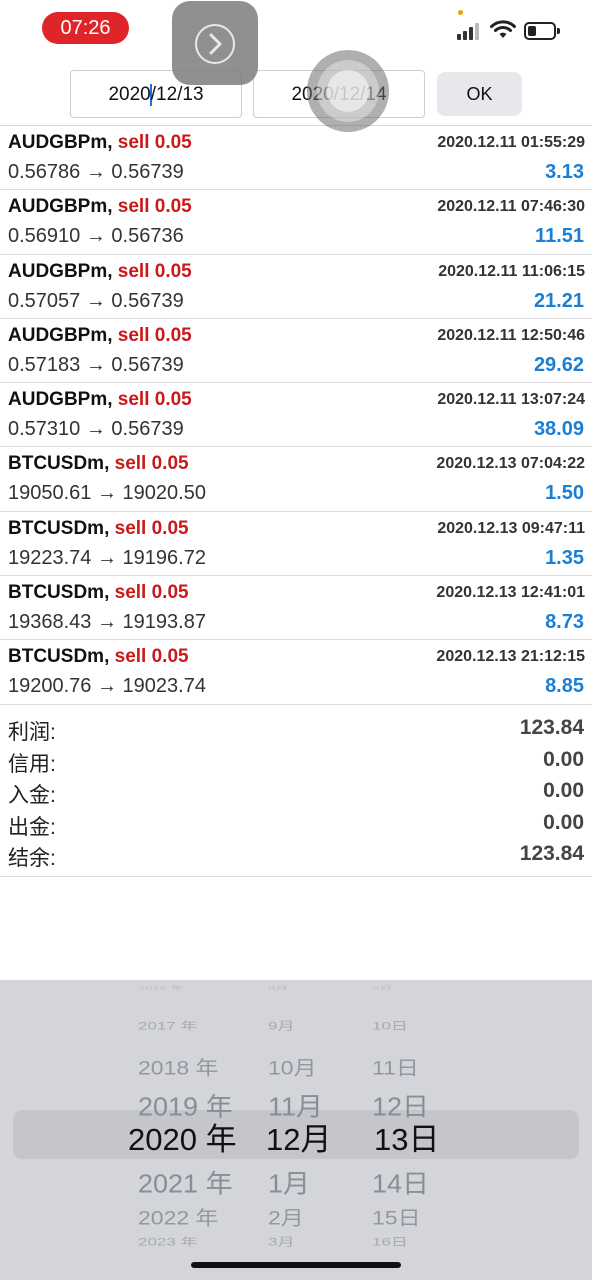 This screenshot has width=592, height=1280. Describe the element at coordinates (286, 1216) in the screenshot. I see `picker-month-item: 2月` at that location.